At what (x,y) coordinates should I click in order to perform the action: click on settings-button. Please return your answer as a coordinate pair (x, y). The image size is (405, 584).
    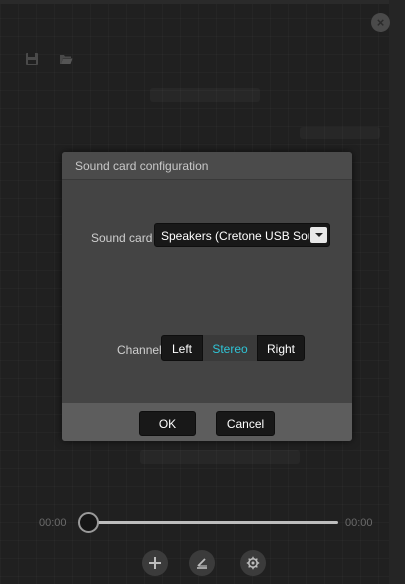
    Looking at the image, I should click on (253, 563).